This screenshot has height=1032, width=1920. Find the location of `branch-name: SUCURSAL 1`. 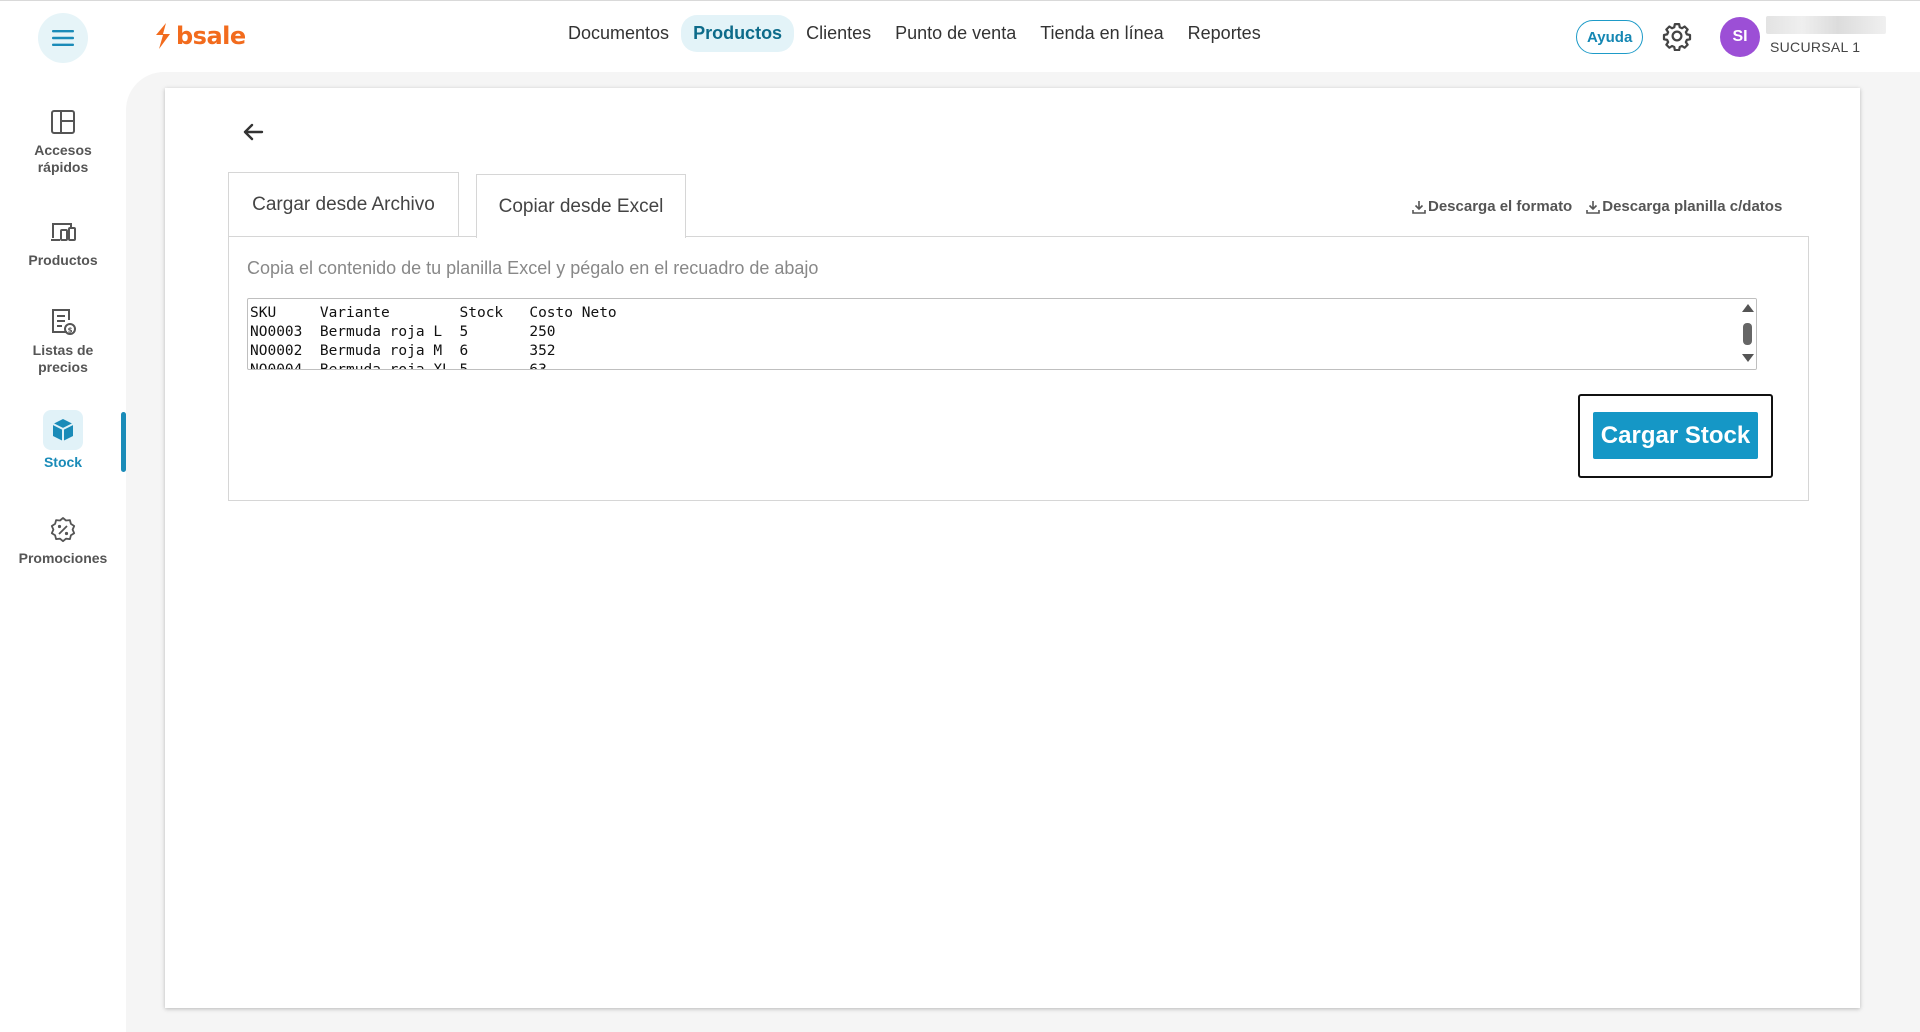

branch-name: SUCURSAL 1 is located at coordinates (1815, 47).